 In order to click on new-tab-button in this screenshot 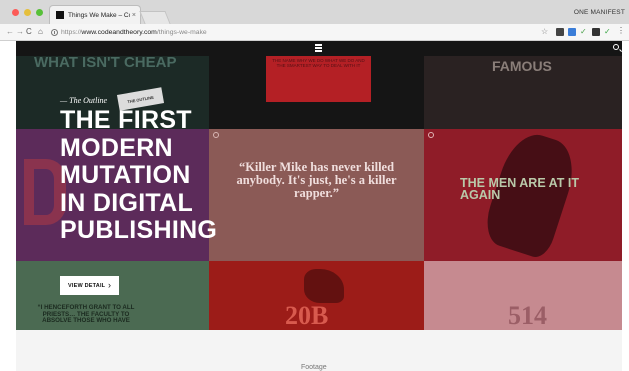, I will do `click(155, 17)`.